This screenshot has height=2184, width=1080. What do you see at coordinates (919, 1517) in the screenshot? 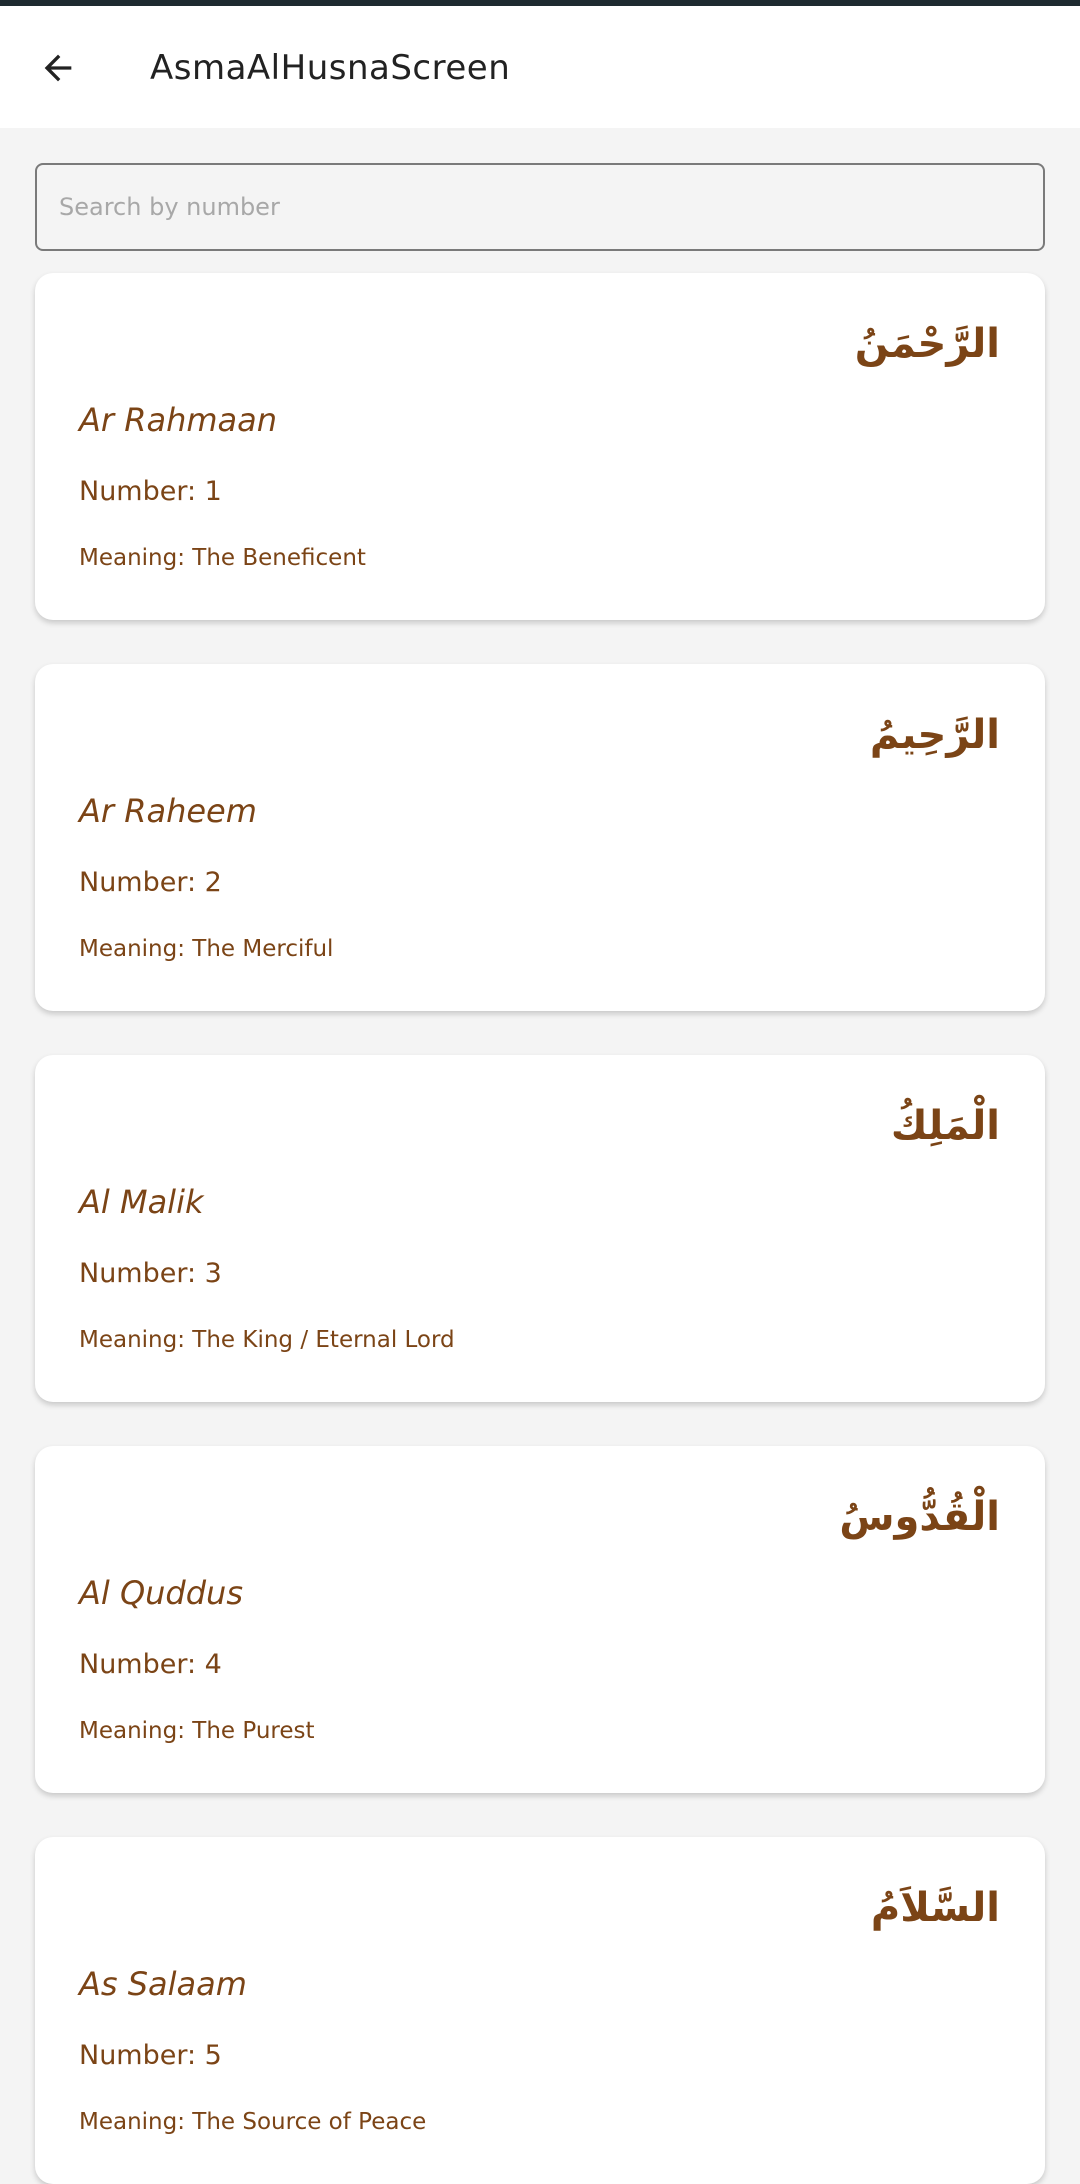
I see `arabic-name: الْقُدُّوسُ` at bounding box center [919, 1517].